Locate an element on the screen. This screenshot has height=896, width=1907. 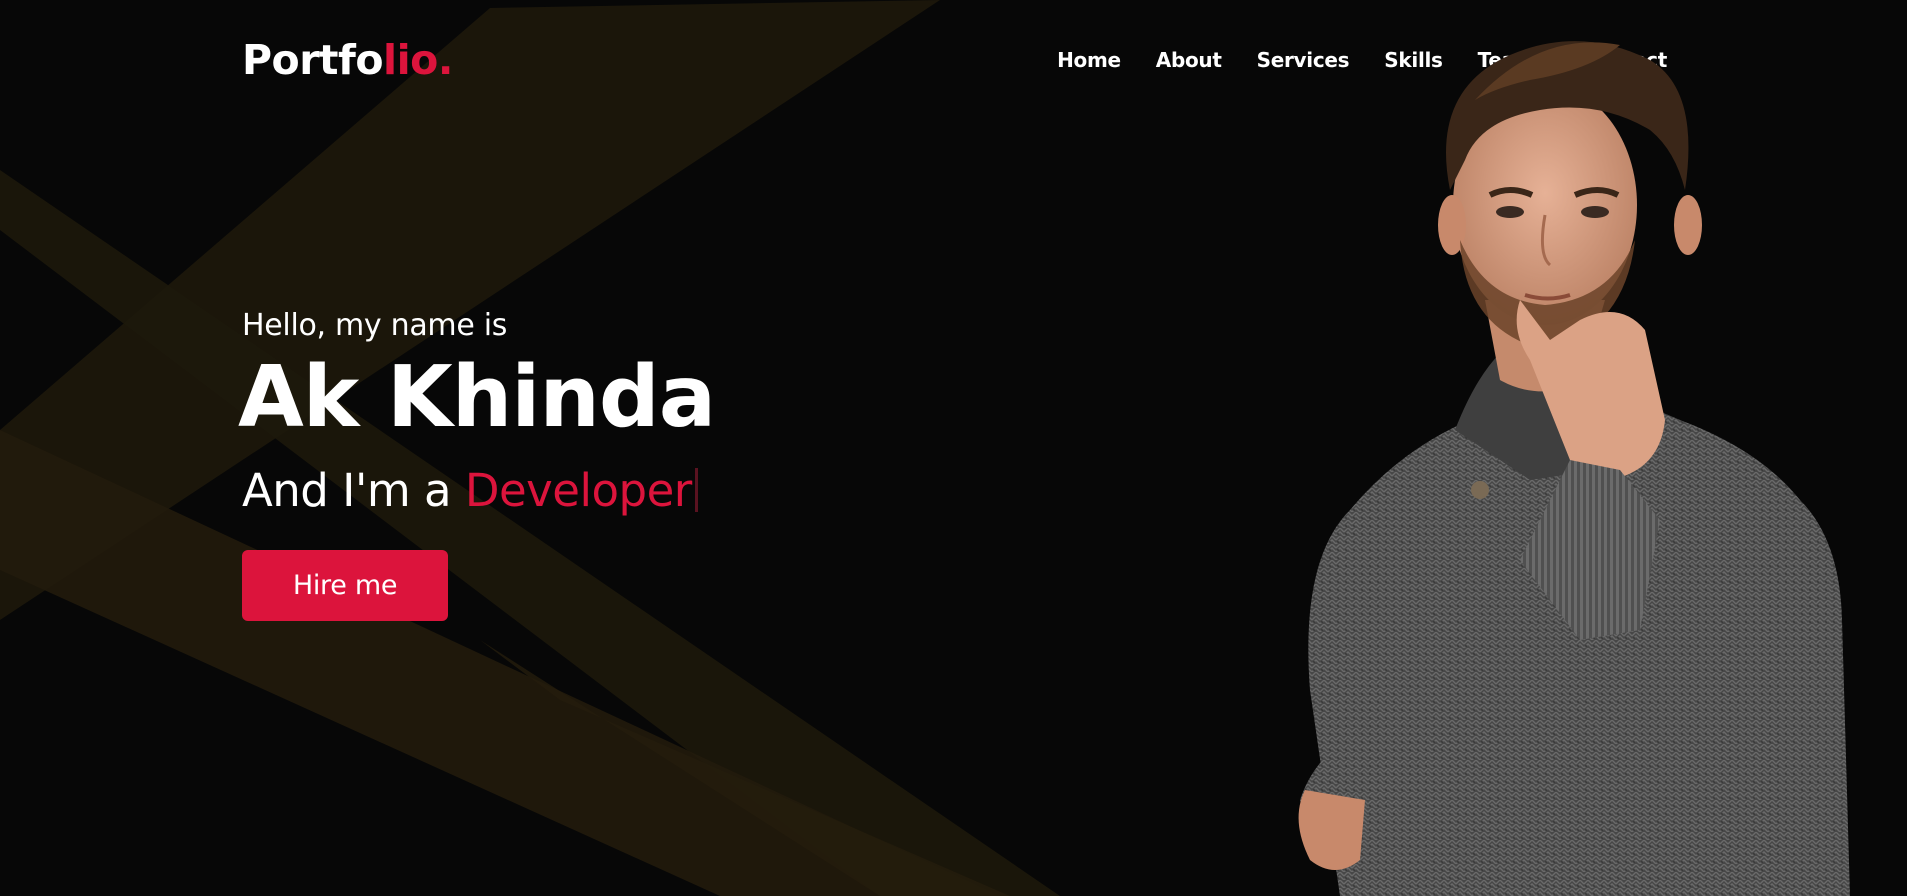
nav-link-about: About is located at coordinates (1189, 60).